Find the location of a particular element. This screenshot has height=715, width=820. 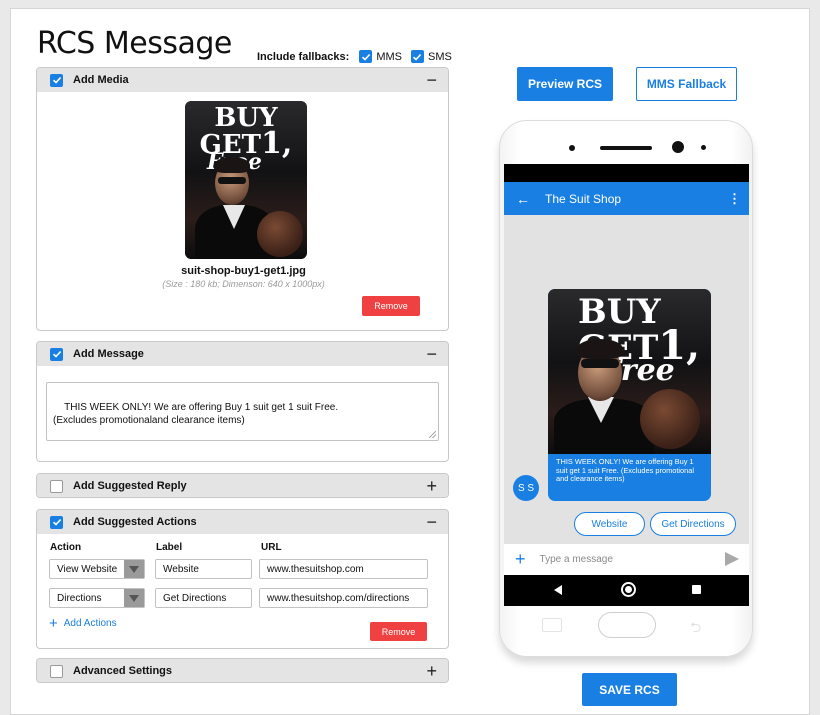

suggested-actions-title: Add Suggested Actions is located at coordinates (135, 522).